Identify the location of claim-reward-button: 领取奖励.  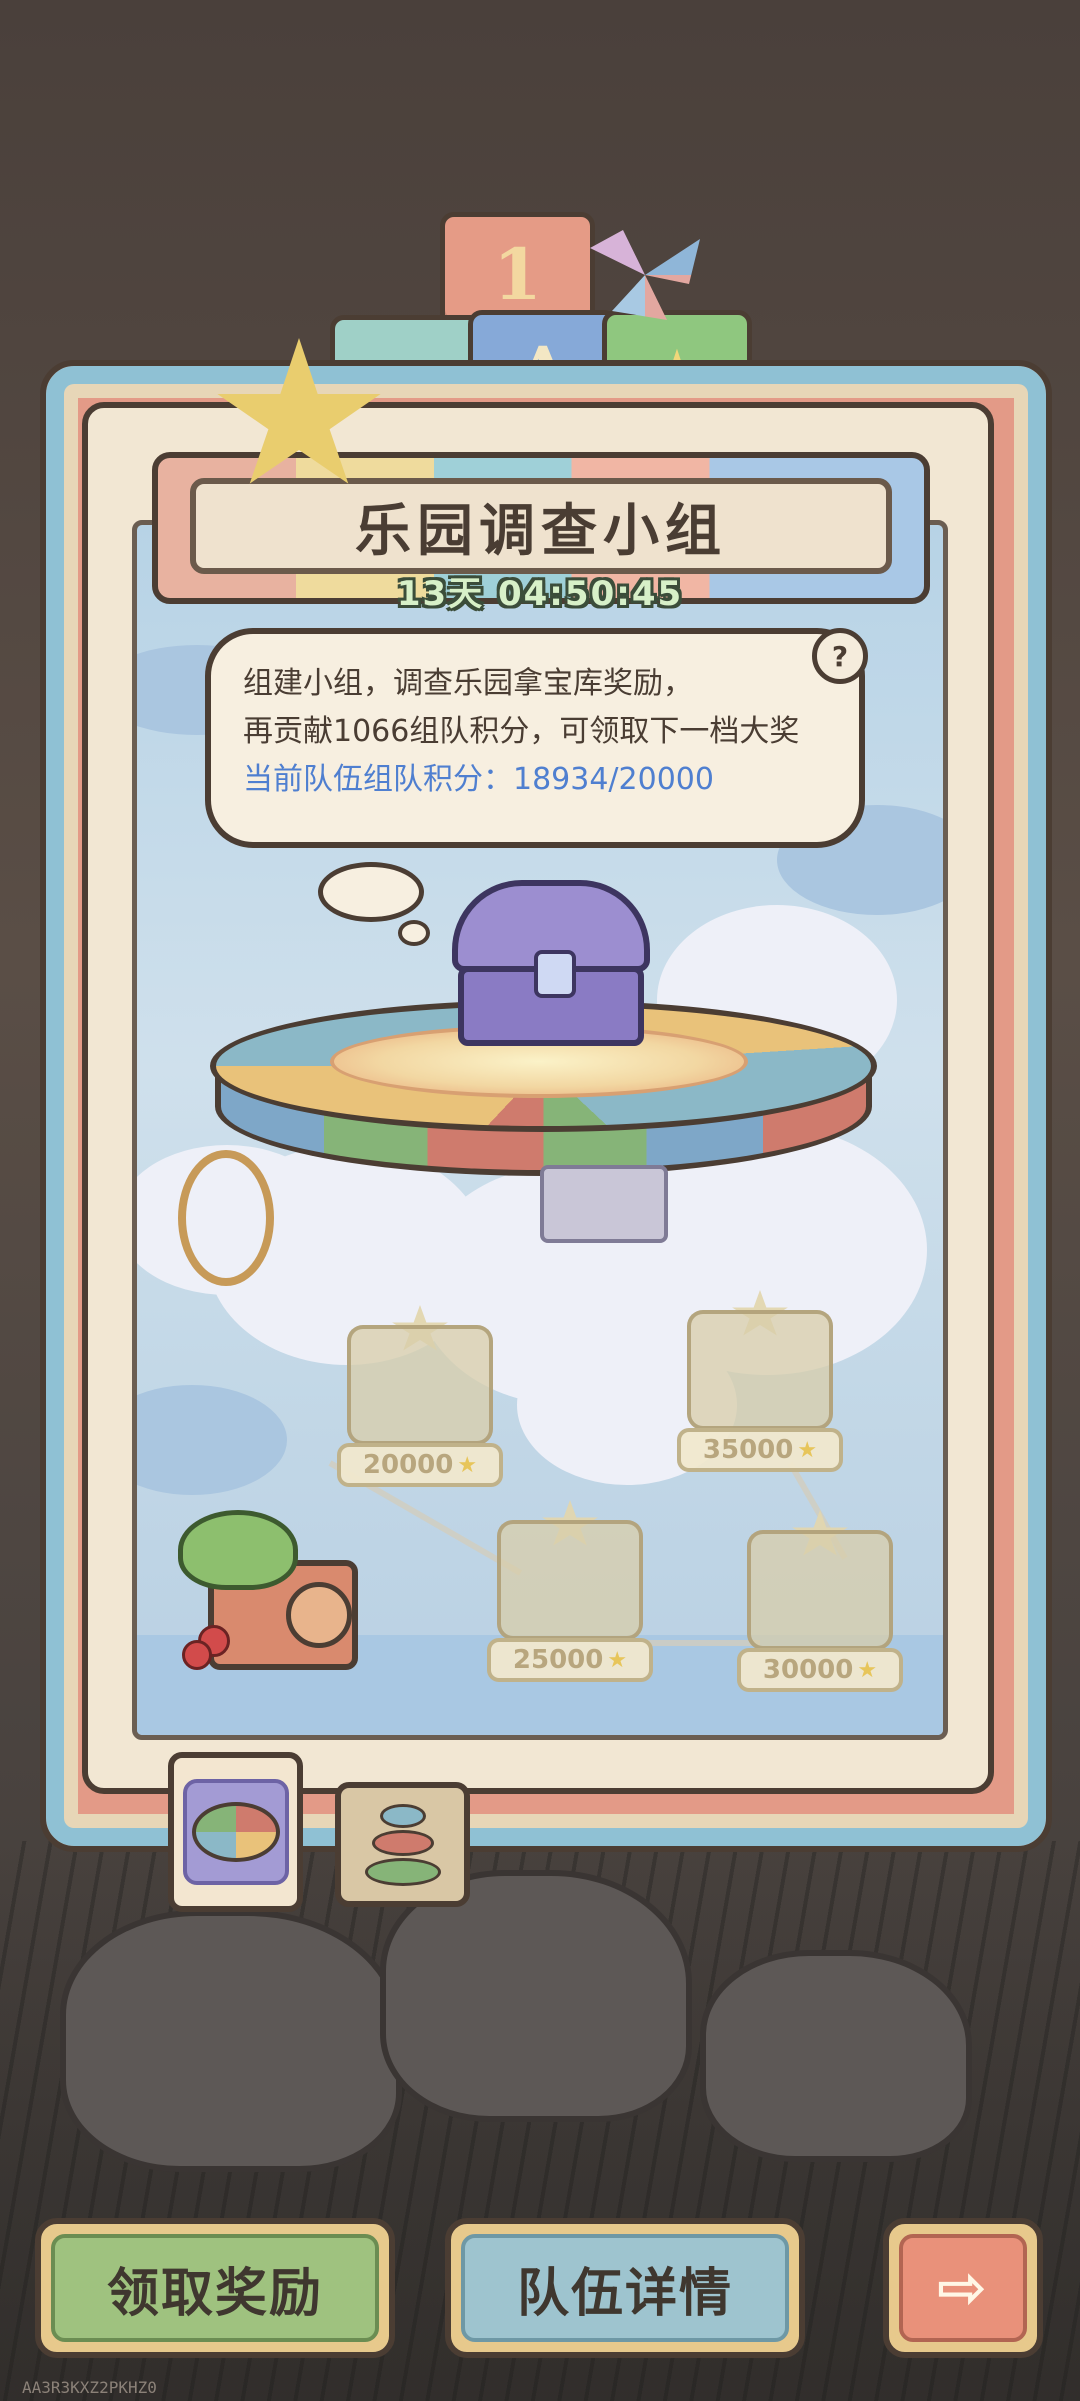
(215, 2288).